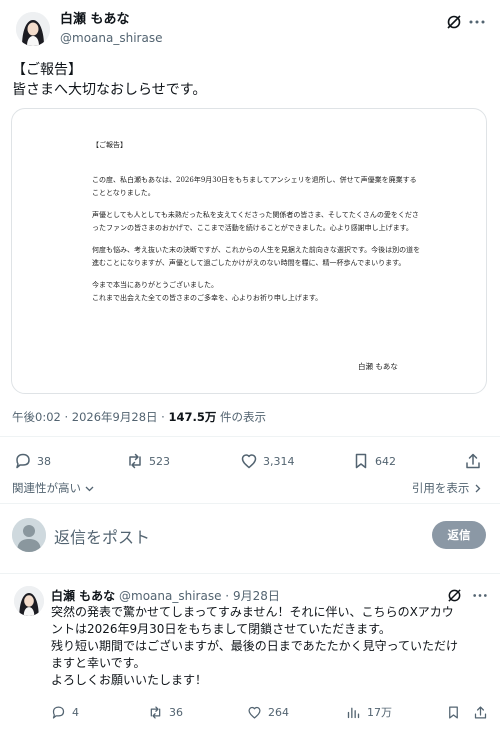  Describe the element at coordinates (192, 417) in the screenshot. I see `view-count: 147.5万` at that location.